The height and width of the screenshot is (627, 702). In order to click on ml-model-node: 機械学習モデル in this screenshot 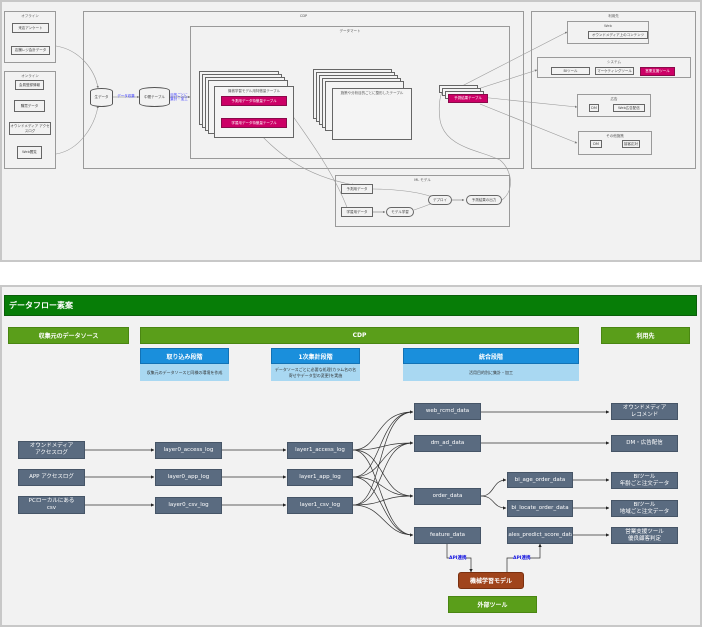, I will do `click(491, 580)`.